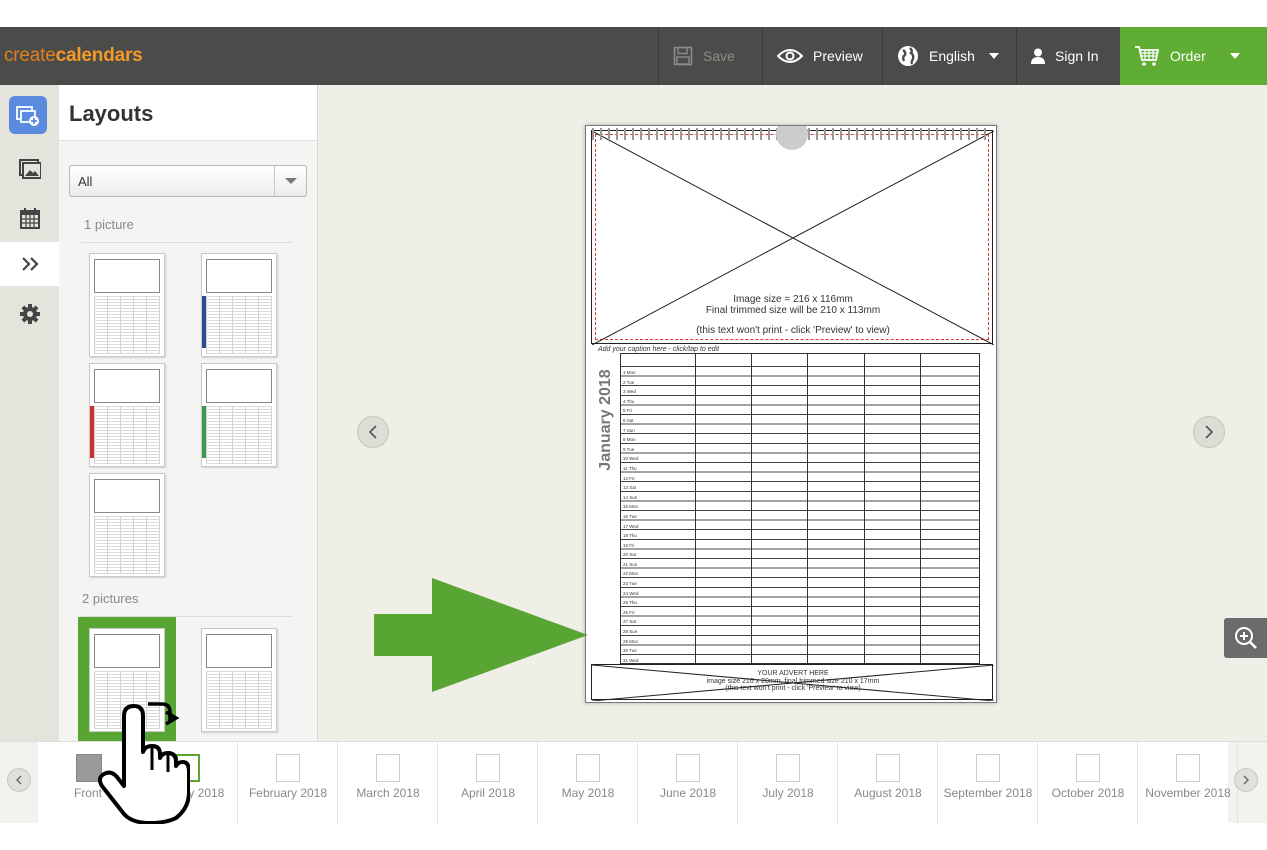 This screenshot has height=850, width=1267. I want to click on day-label: 25 Thu, so click(630, 603).